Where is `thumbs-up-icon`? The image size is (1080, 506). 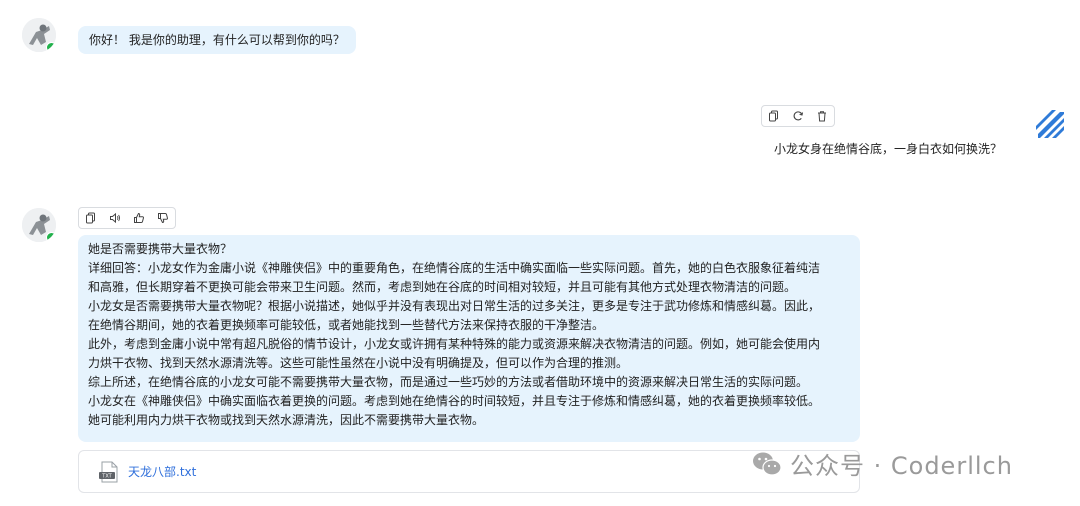
thumbs-up-icon is located at coordinates (139, 217).